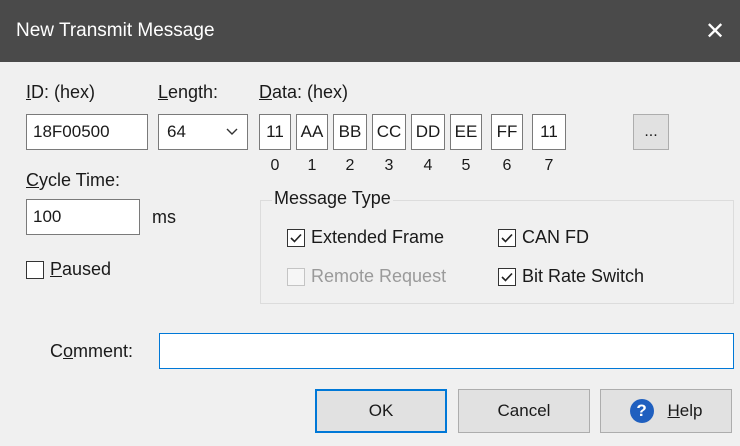 This screenshot has width=740, height=446. What do you see at coordinates (304, 92) in the screenshot?
I see `data-label: Data: (hex)` at bounding box center [304, 92].